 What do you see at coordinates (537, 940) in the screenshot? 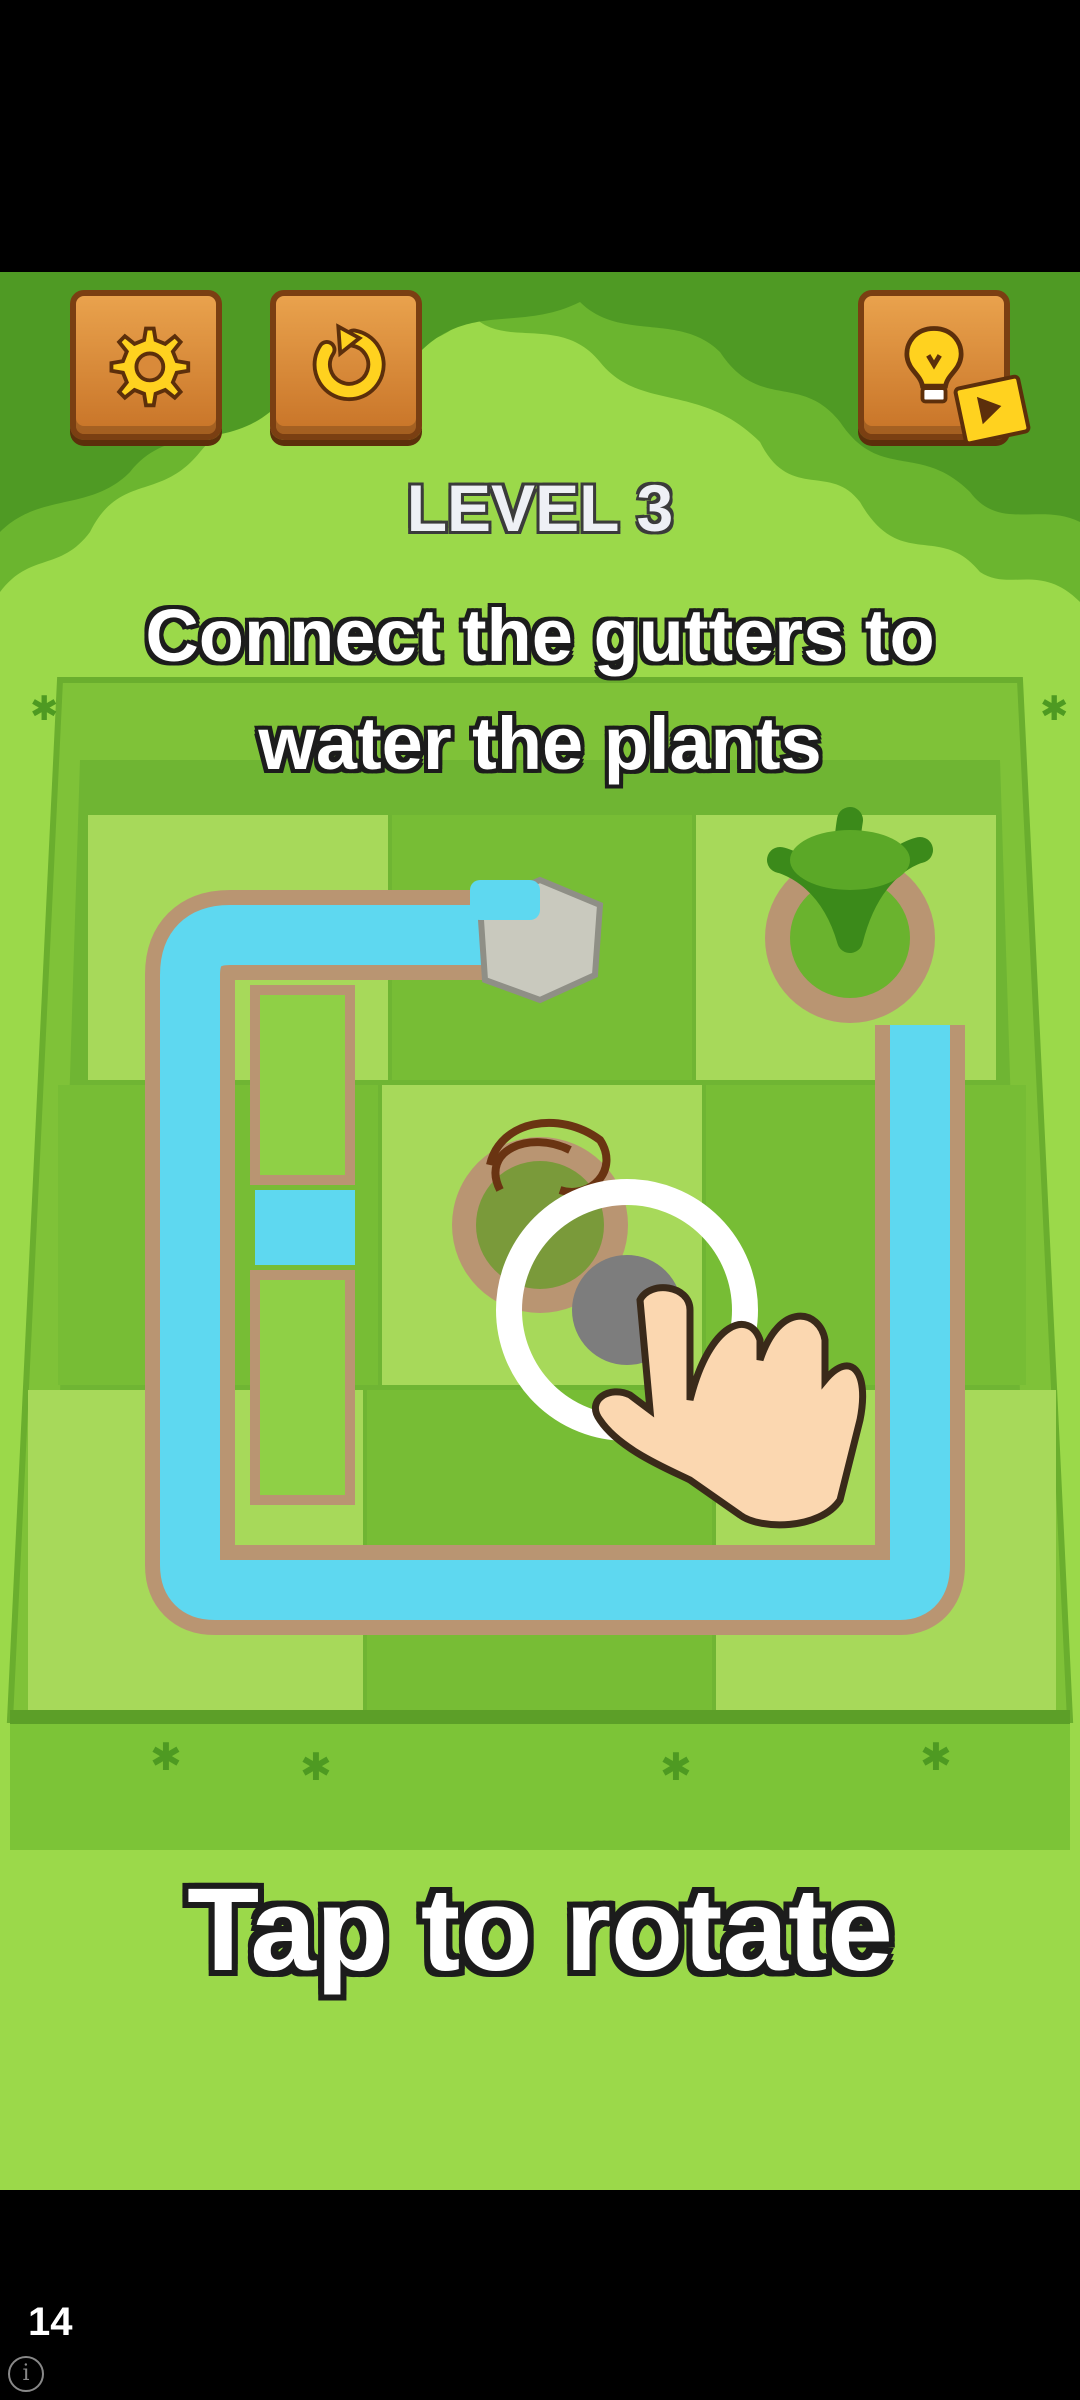
I see `rock-source` at bounding box center [537, 940].